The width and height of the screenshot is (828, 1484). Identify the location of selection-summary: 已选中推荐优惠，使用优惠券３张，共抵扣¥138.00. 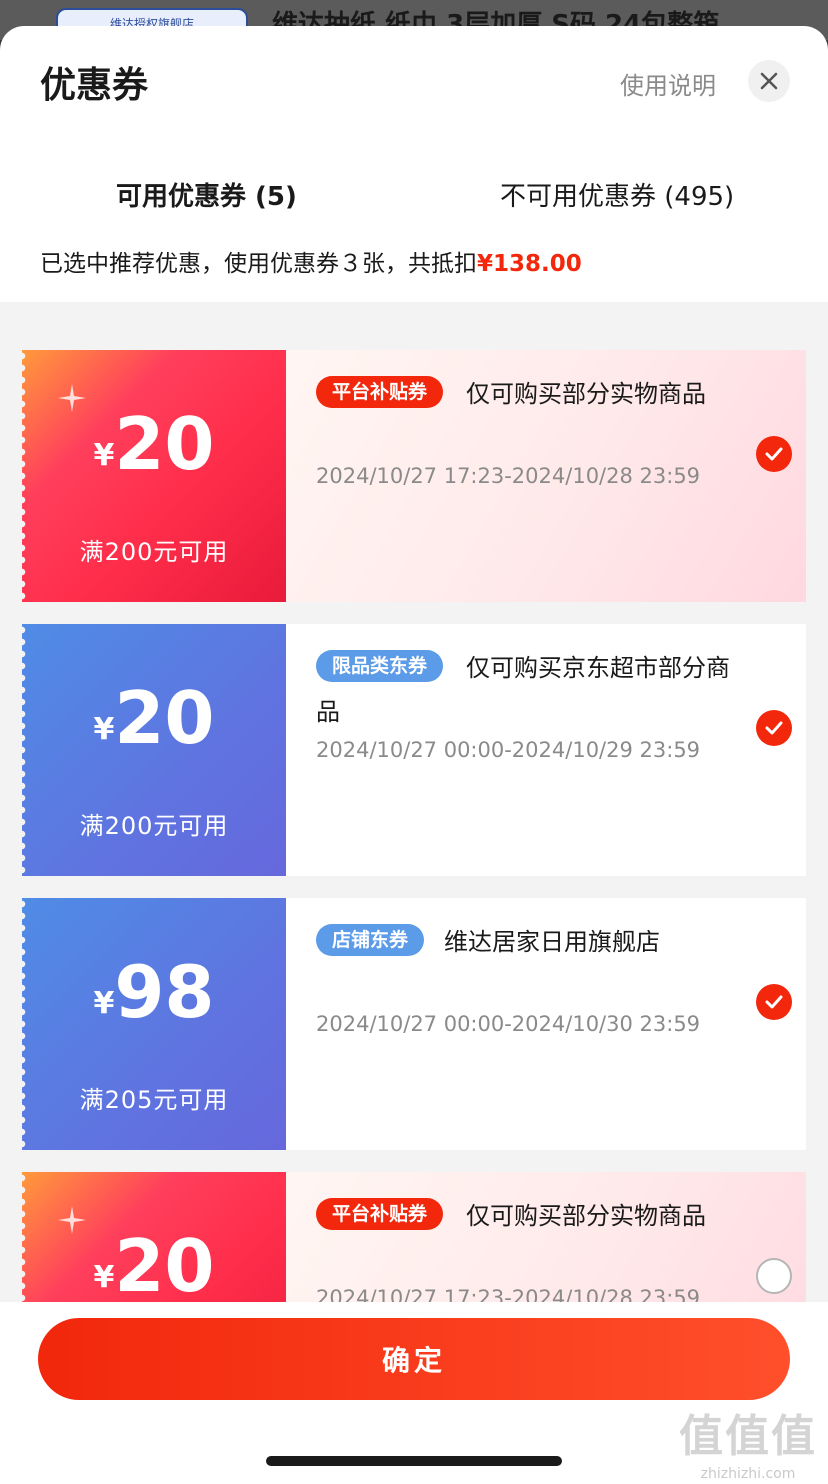
(414, 260).